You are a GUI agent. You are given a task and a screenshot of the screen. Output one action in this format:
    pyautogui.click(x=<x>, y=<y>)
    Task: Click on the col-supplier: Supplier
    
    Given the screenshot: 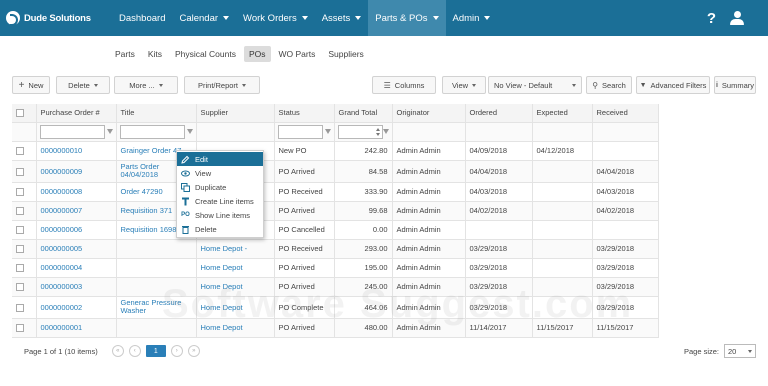 What is the action you would take?
    pyautogui.click(x=235, y=113)
    